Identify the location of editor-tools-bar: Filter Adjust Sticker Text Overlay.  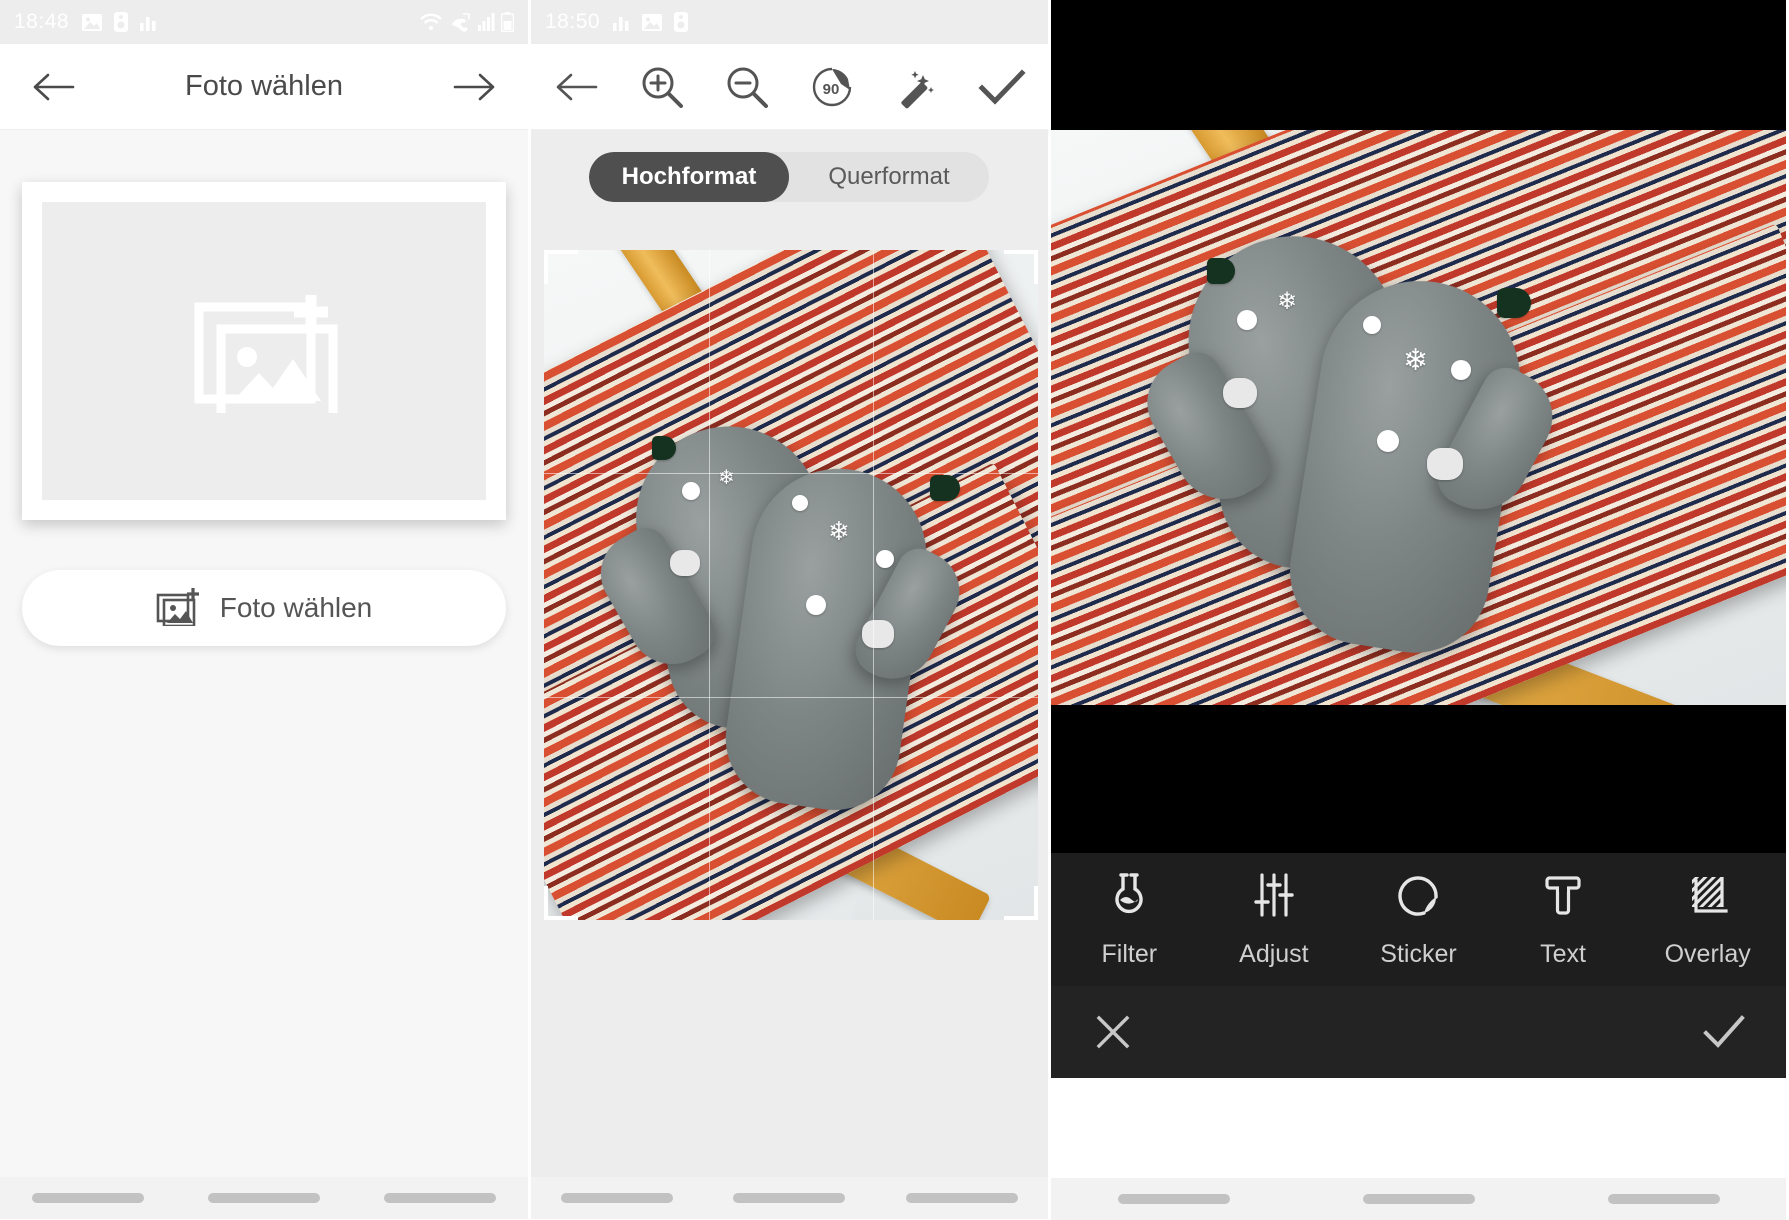
(1418, 919).